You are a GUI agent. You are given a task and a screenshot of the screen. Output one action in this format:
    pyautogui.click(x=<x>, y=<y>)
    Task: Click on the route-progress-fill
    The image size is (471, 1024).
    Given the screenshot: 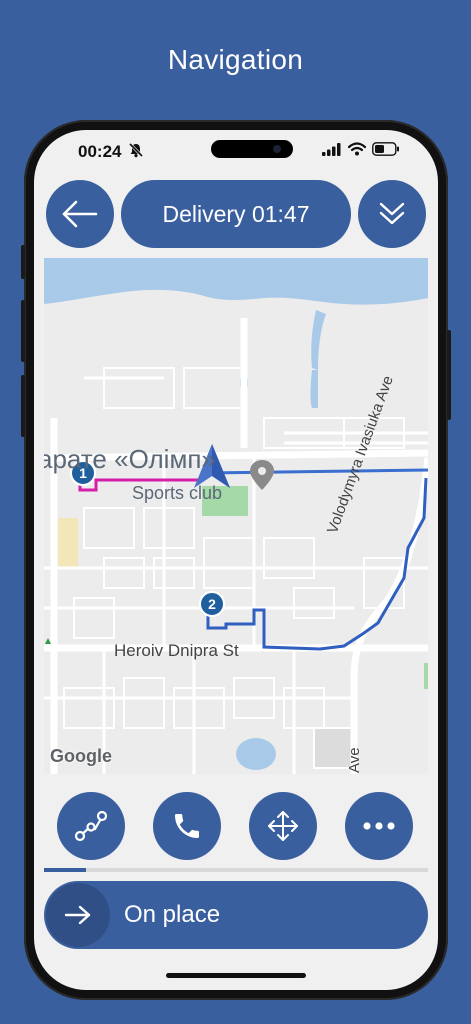 What is the action you would take?
    pyautogui.click(x=65, y=870)
    